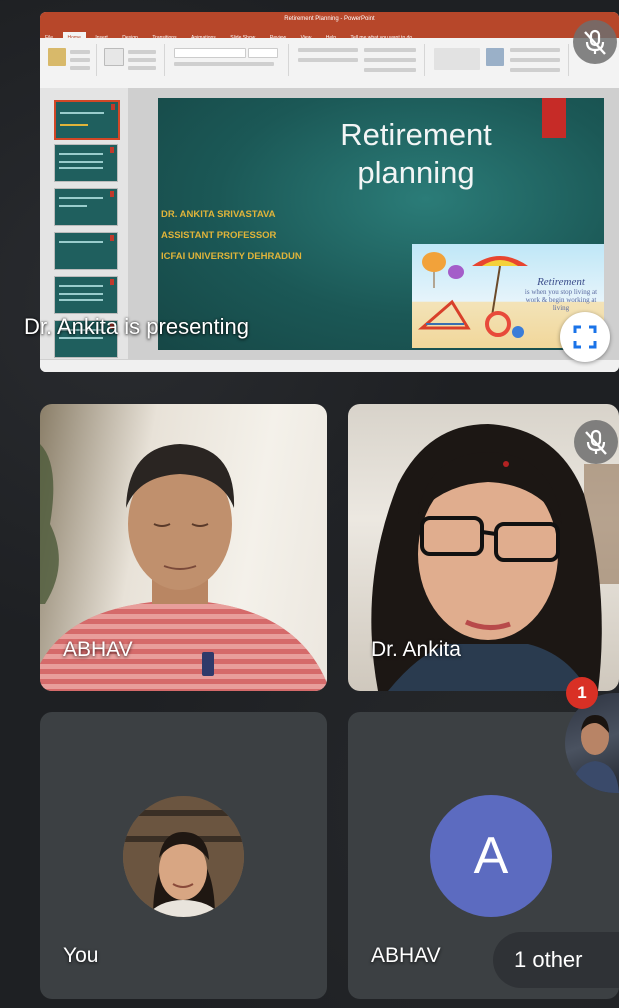 The image size is (619, 1008). What do you see at coordinates (416, 649) in the screenshot?
I see `participant-name-label: Dr. Ankita` at bounding box center [416, 649].